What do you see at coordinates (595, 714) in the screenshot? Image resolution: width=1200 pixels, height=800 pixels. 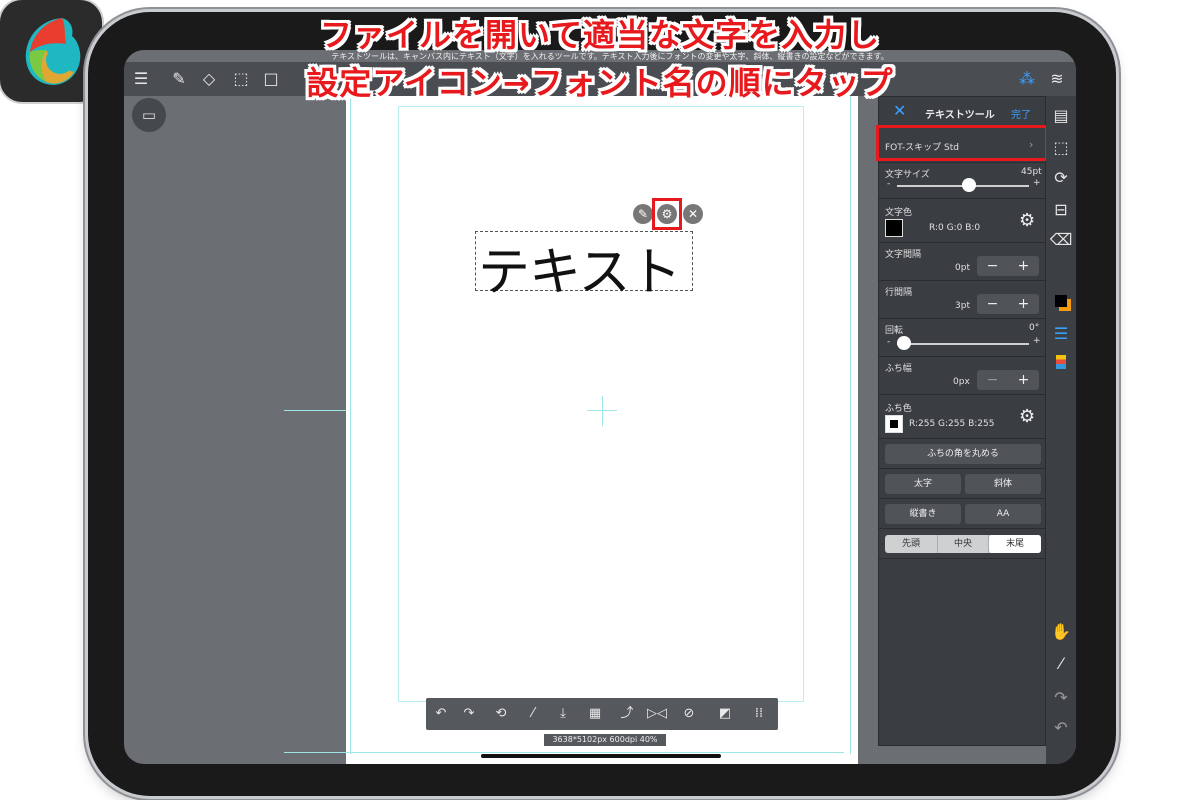 I see `grid-icon: ▦` at bounding box center [595, 714].